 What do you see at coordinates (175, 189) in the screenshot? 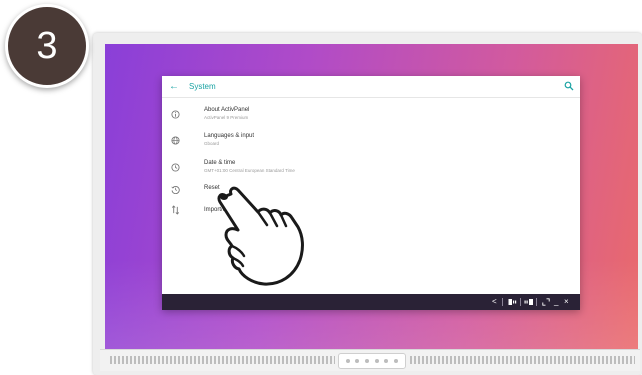
I see `history-icon` at bounding box center [175, 189].